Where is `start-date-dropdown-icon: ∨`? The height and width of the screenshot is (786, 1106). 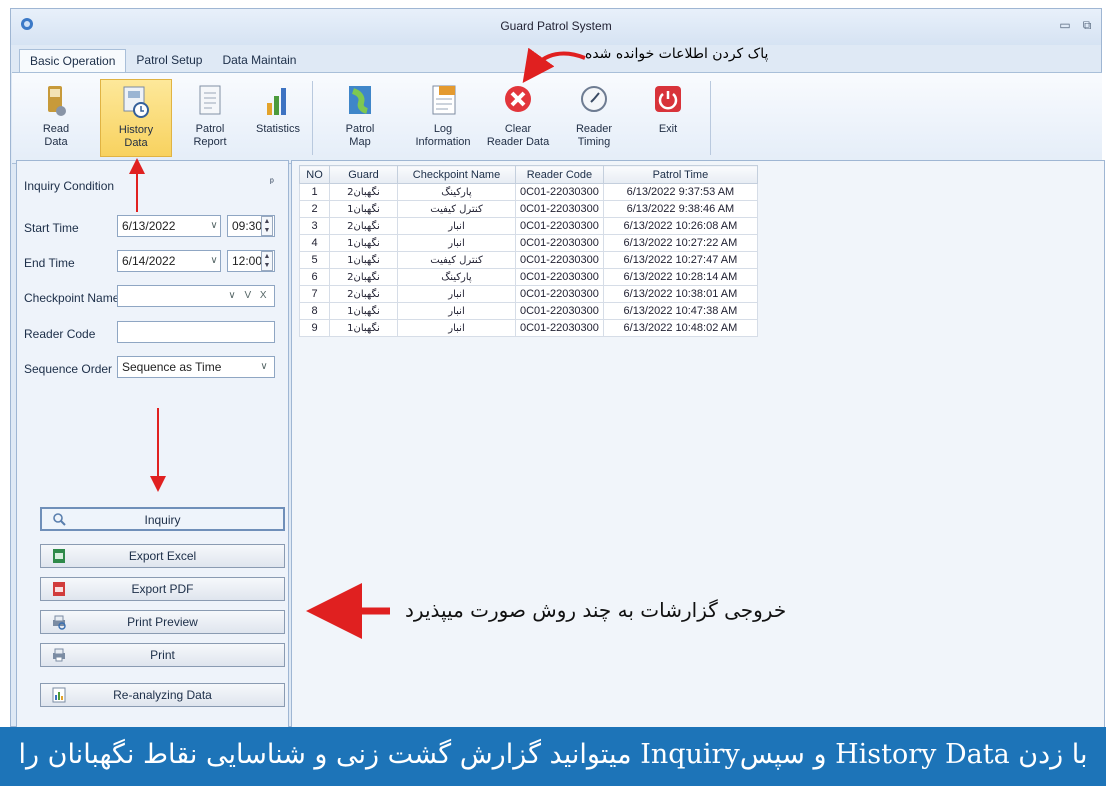
start-date-dropdown-icon: ∨ is located at coordinates (214, 226).